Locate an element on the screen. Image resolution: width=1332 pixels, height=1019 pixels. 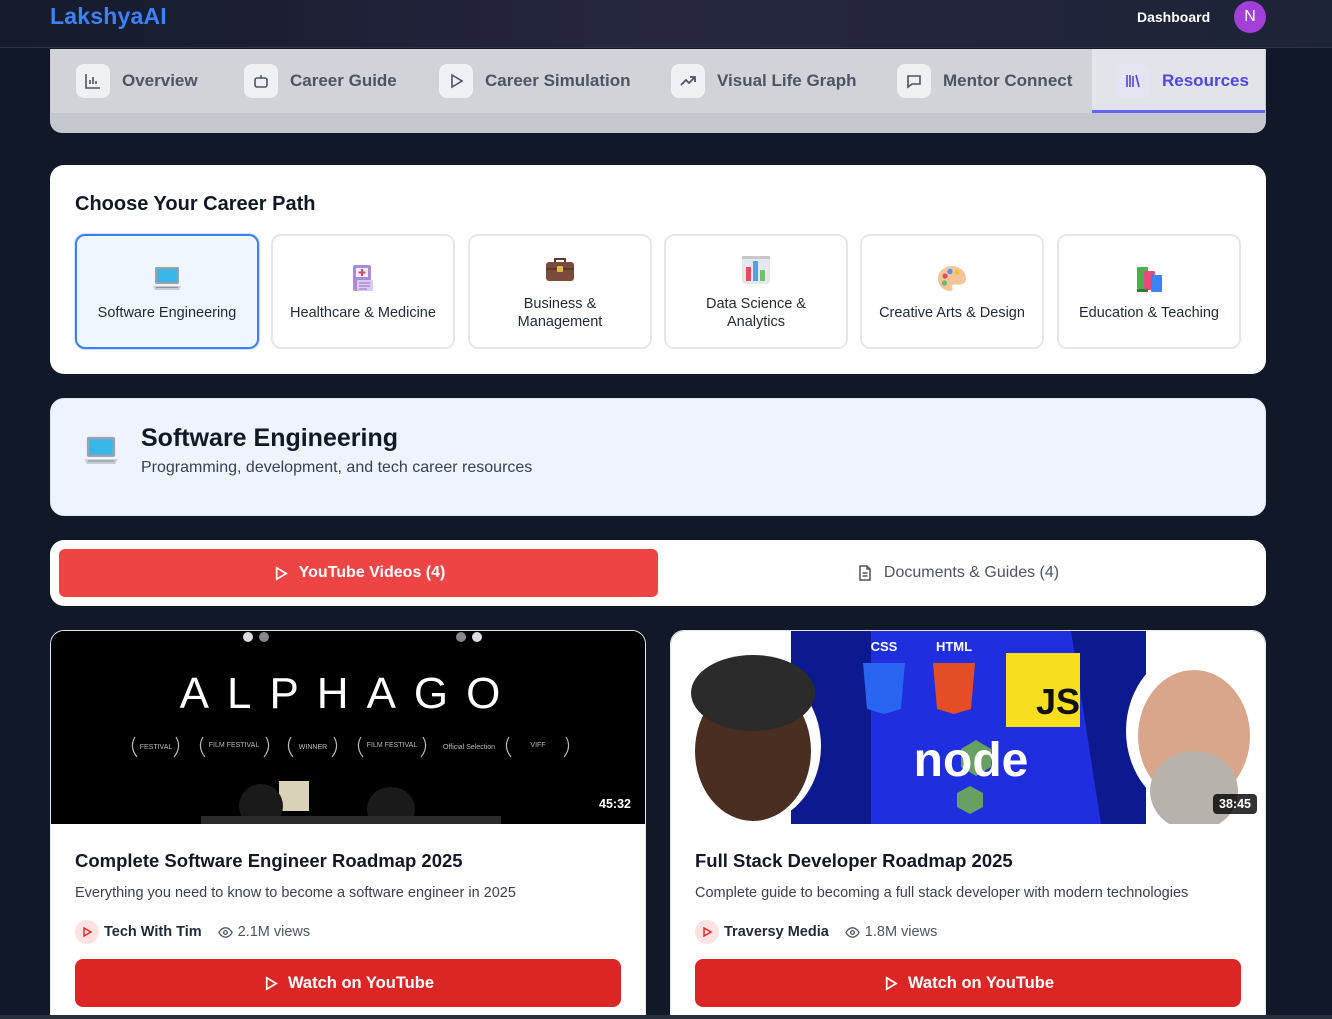
tab-label: Career Simulation is located at coordinates (558, 80).